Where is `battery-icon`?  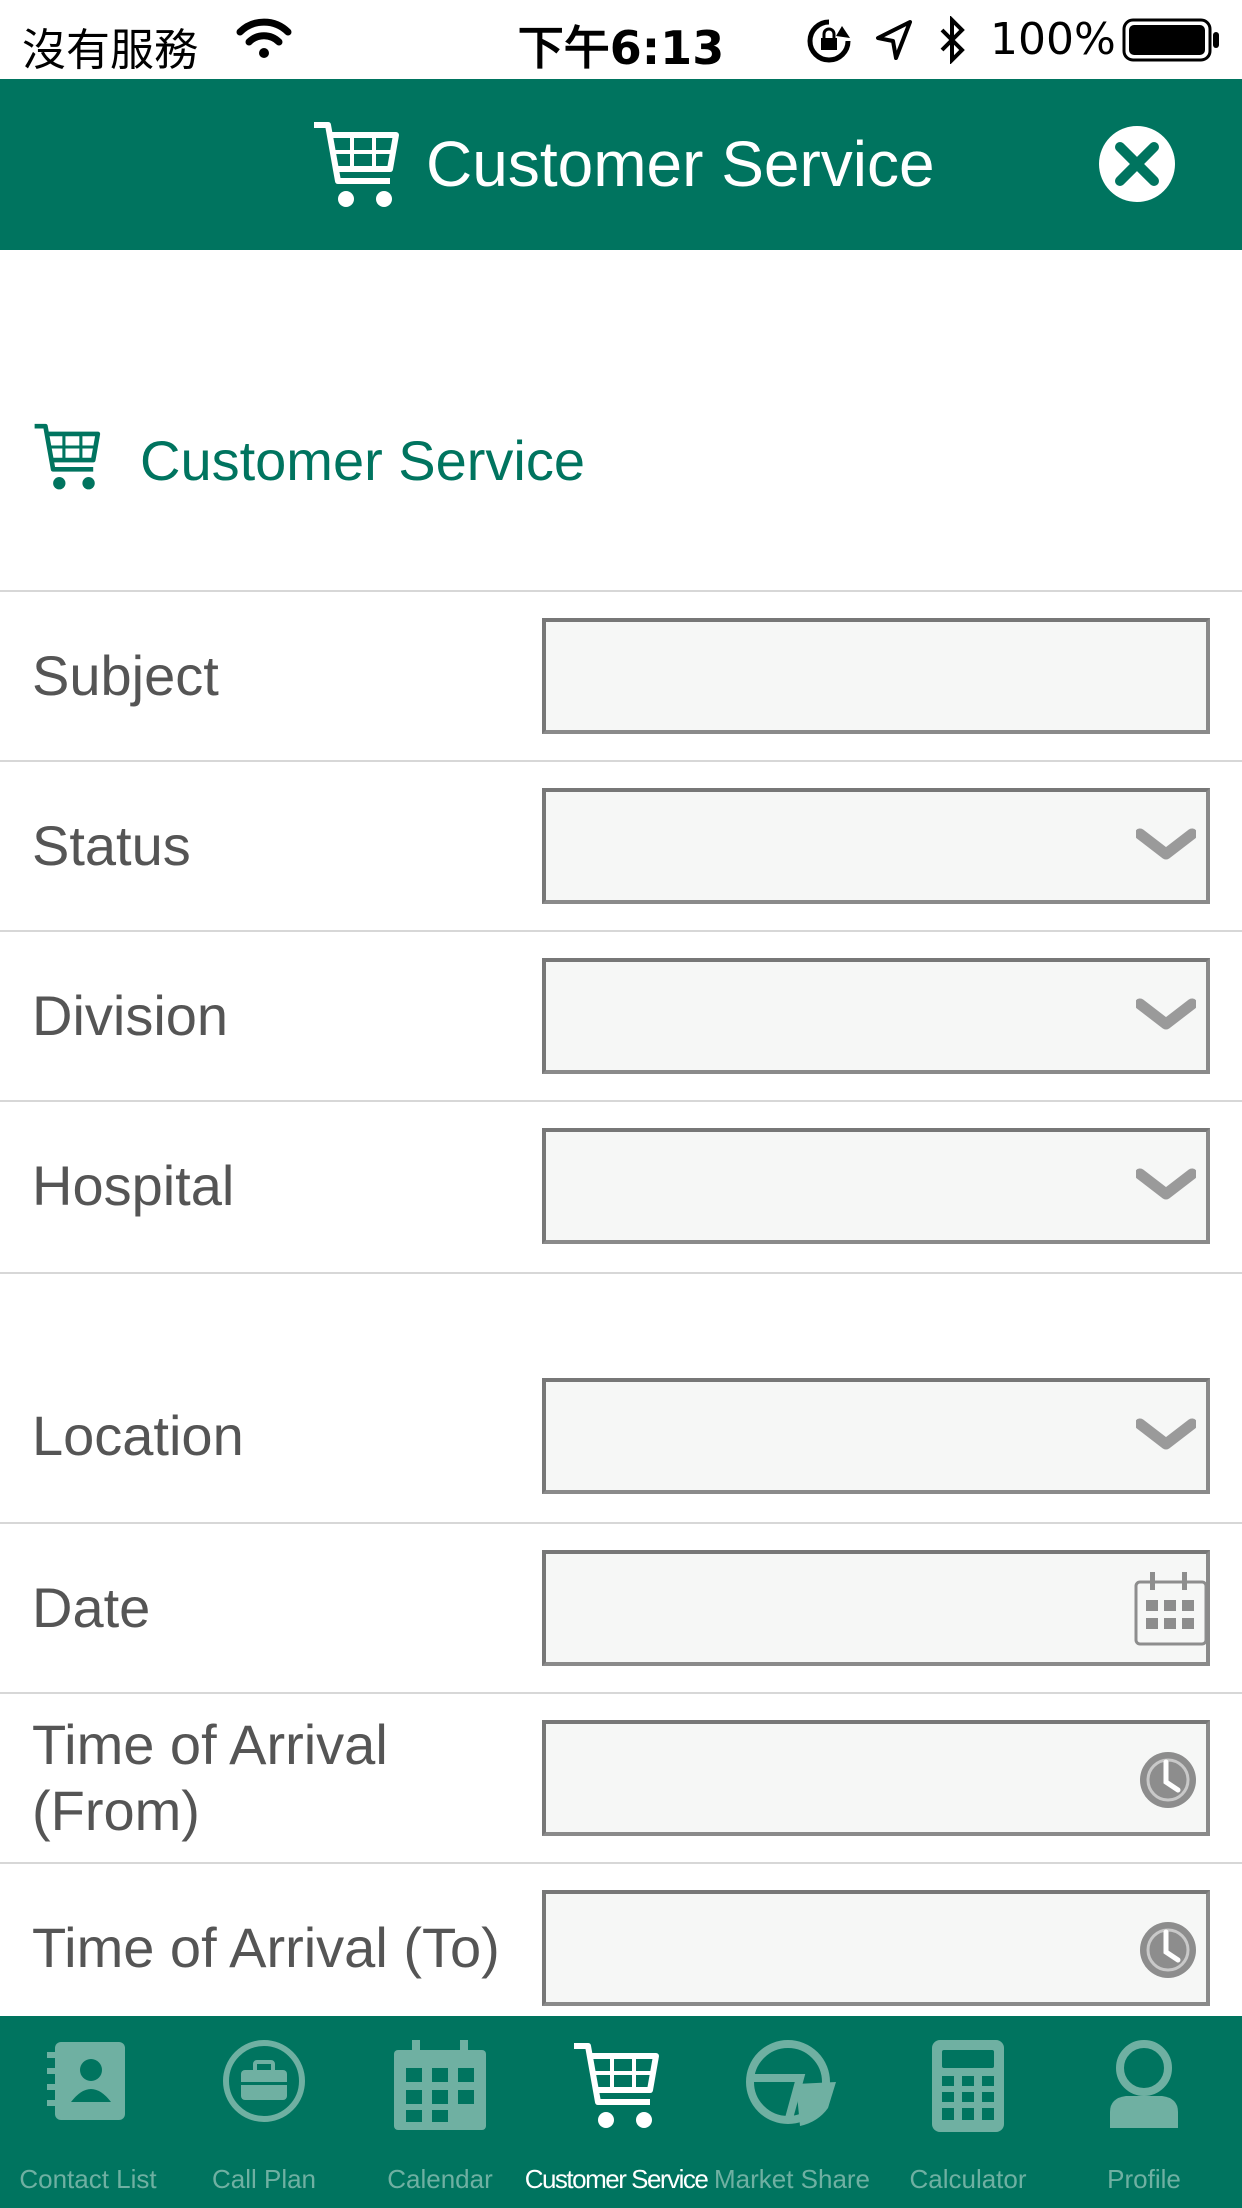 battery-icon is located at coordinates (1170, 40).